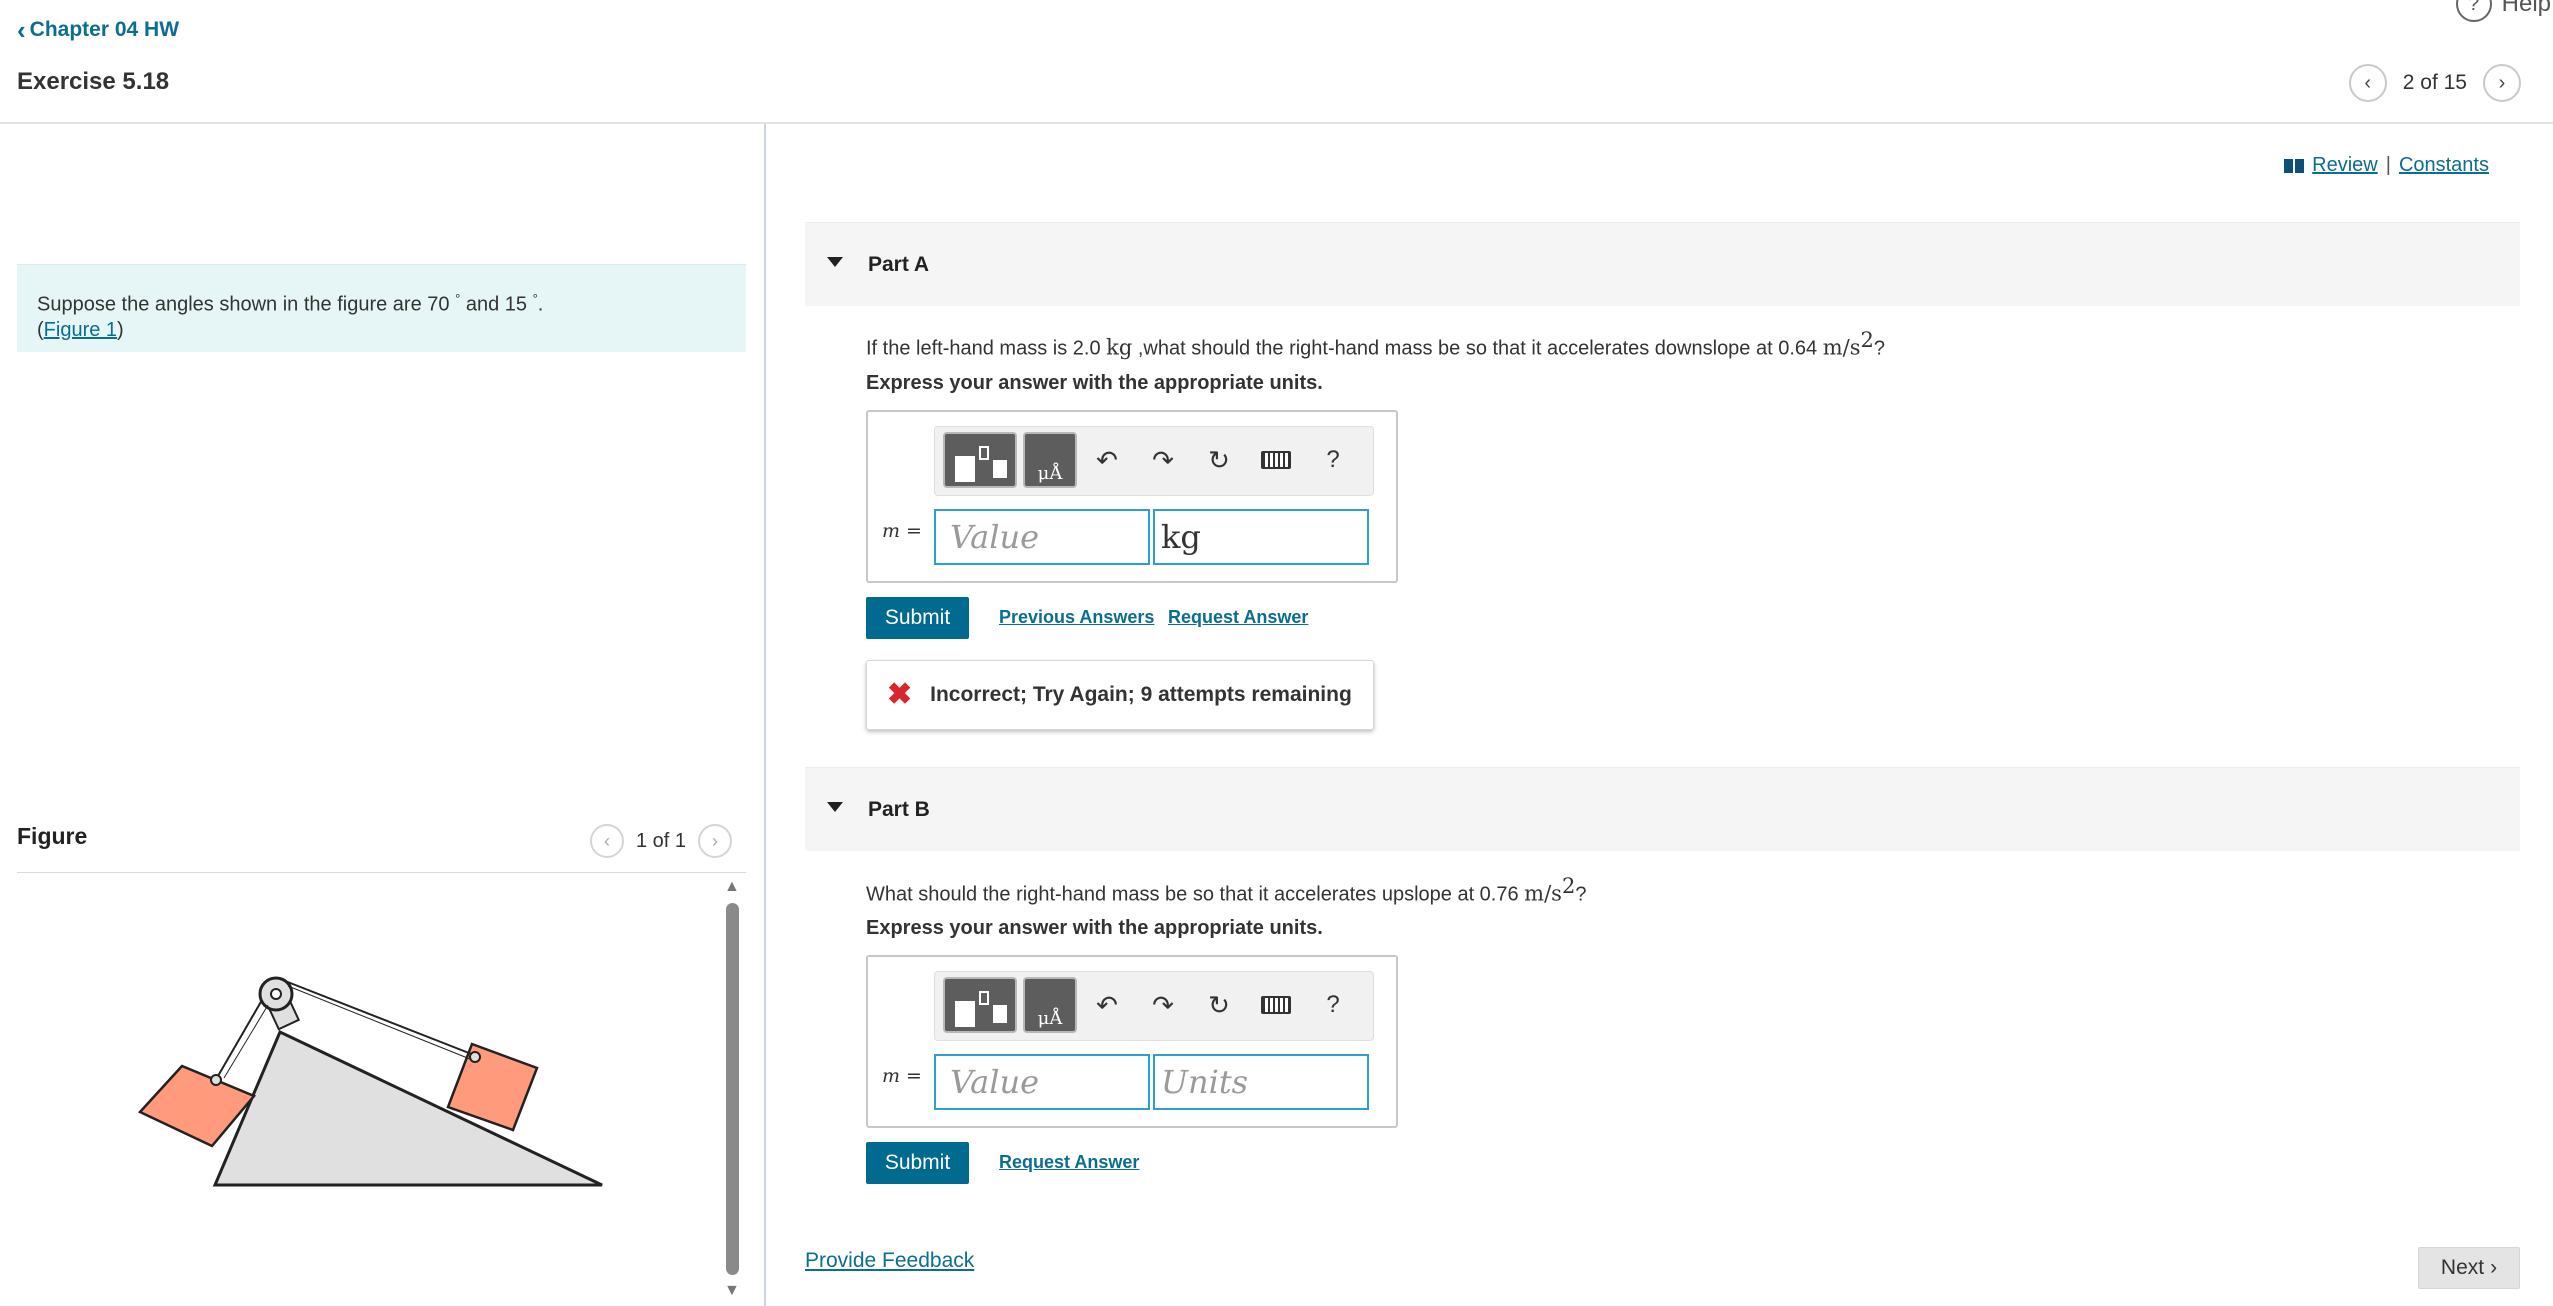 The width and height of the screenshot is (2553, 1306). Describe the element at coordinates (407, 1108) in the screenshot. I see `double-incline-wedge` at that location.